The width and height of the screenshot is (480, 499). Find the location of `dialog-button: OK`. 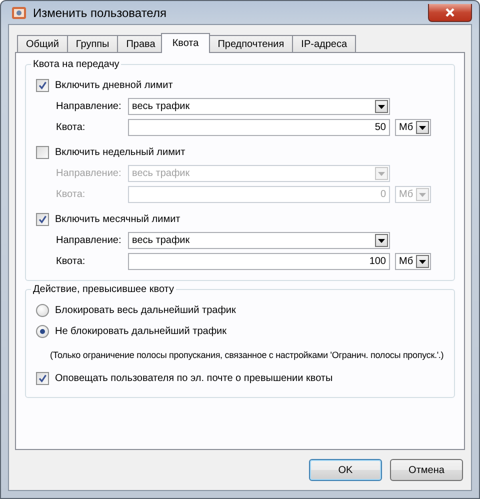

dialog-button: OK is located at coordinates (345, 470).